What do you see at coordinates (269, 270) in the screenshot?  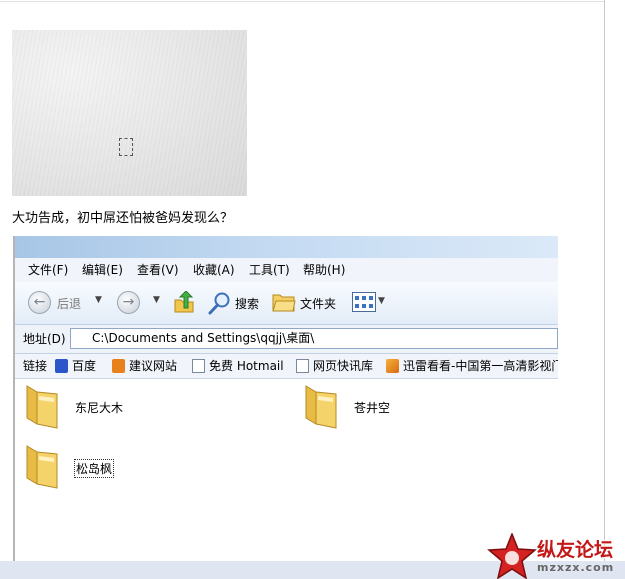 I see `menu-tools: 工具(T)` at bounding box center [269, 270].